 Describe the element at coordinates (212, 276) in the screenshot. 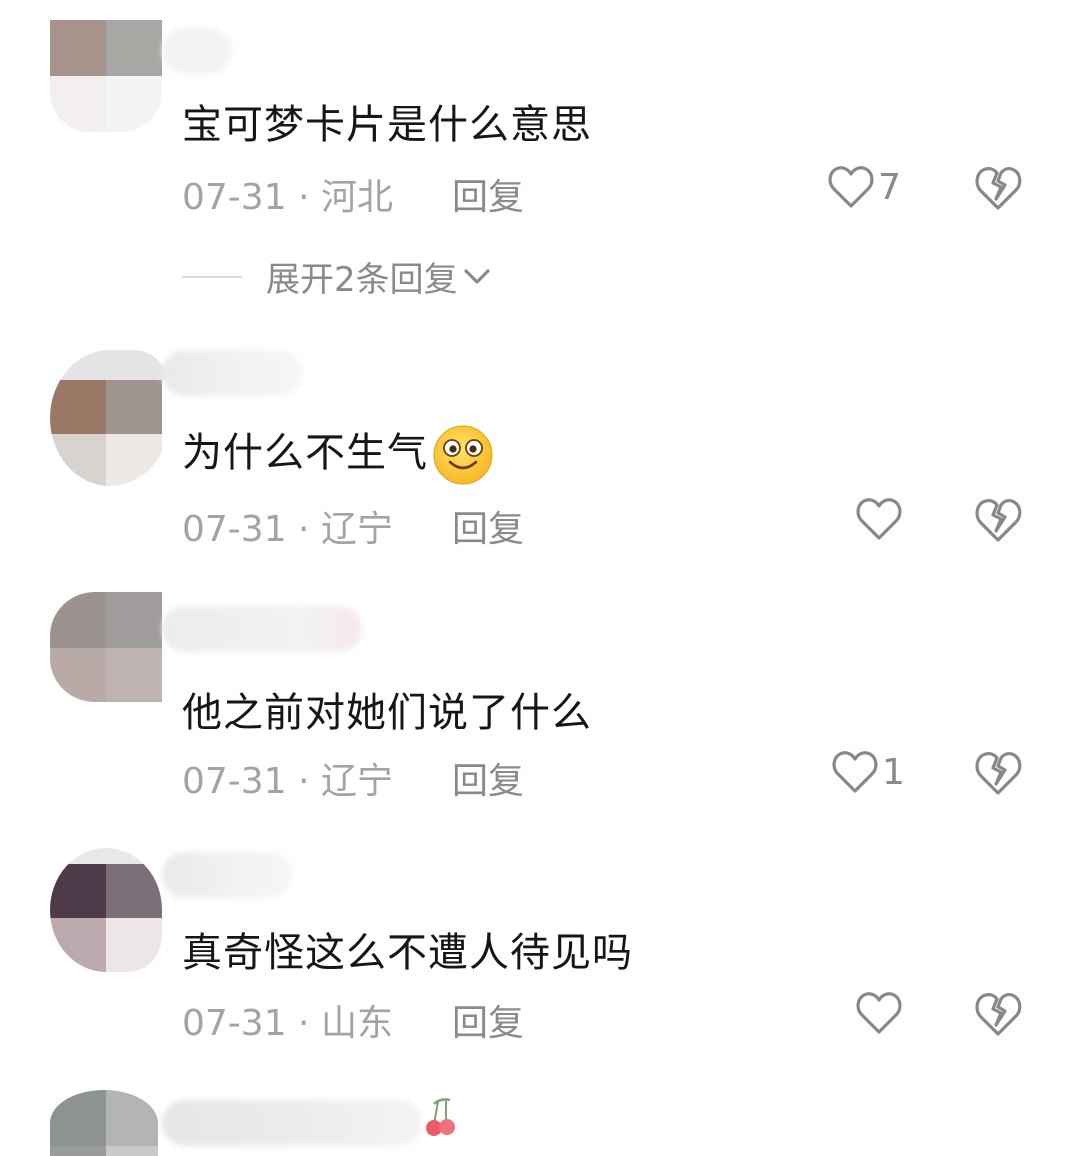

I see `expand-divider` at that location.